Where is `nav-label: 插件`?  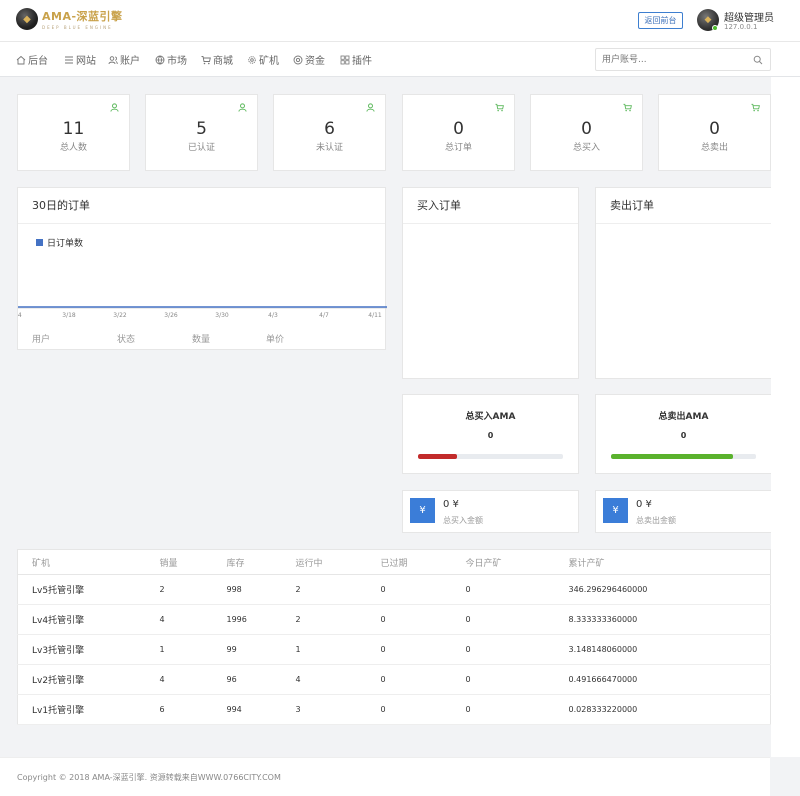
nav-label: 插件 is located at coordinates (362, 61).